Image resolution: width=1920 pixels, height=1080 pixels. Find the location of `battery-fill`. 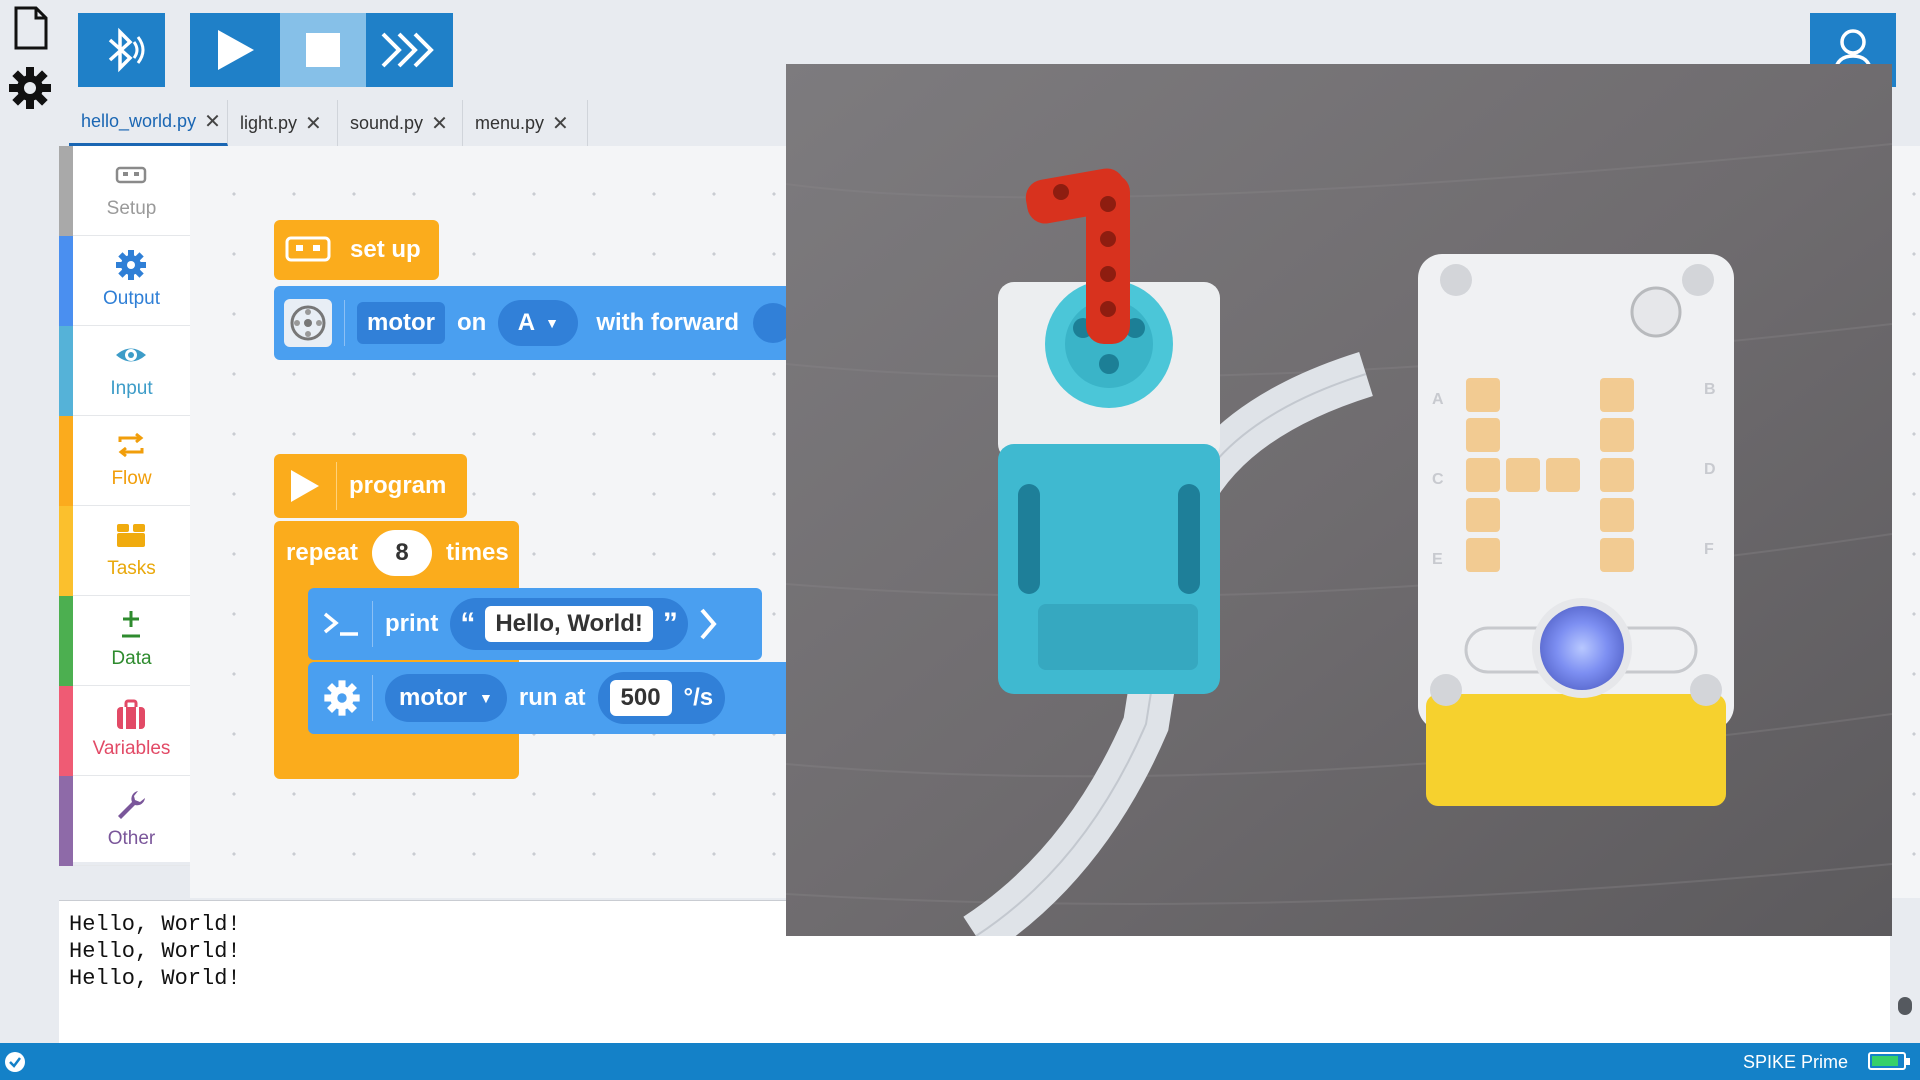

battery-fill is located at coordinates (1885, 1061).